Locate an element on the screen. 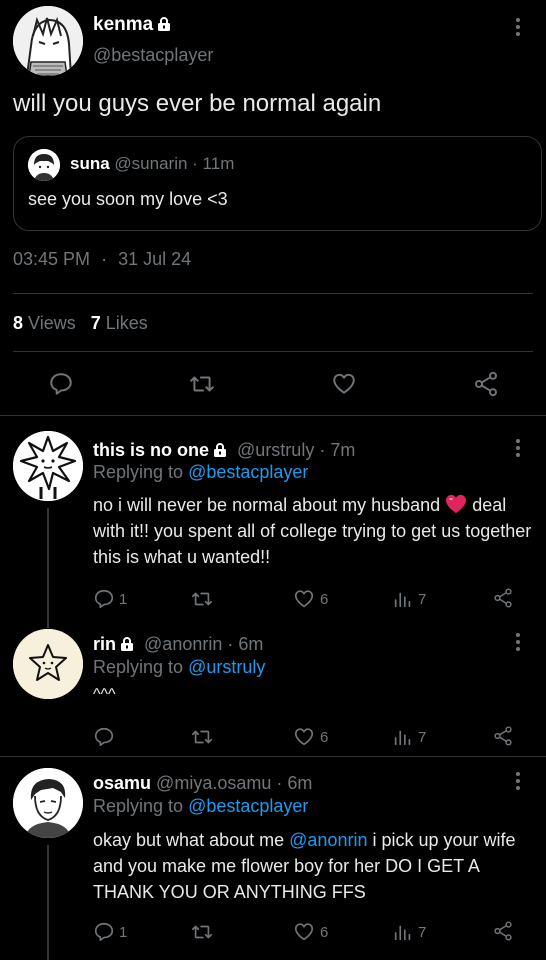 The image size is (546, 960). views-stat: 8 Views is located at coordinates (44, 323).